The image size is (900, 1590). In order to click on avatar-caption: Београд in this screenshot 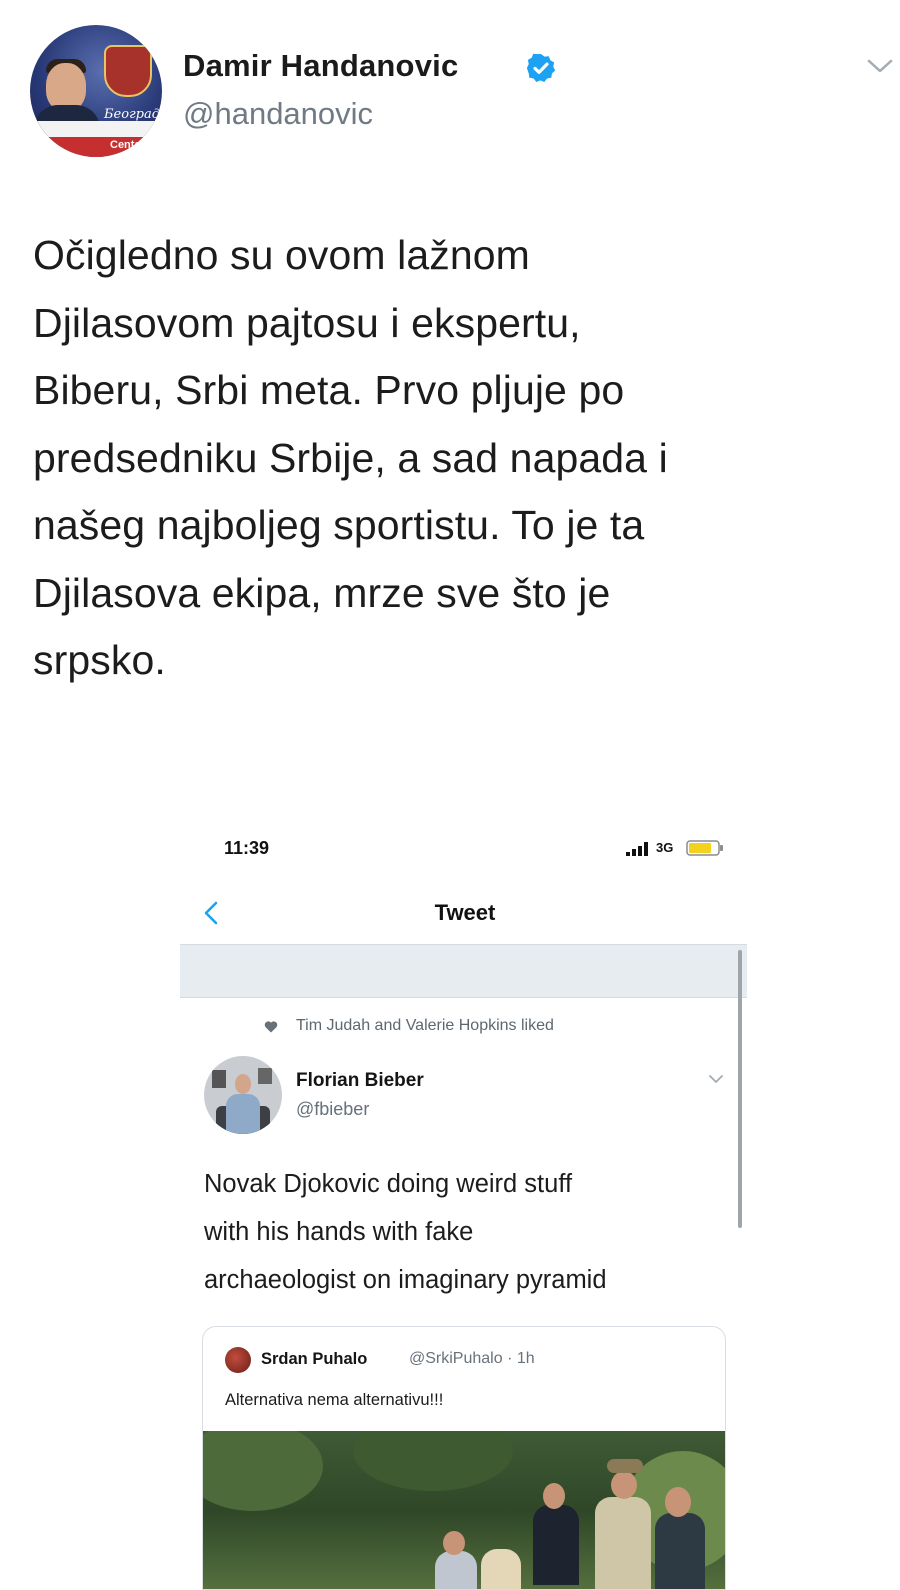, I will do `click(132, 114)`.